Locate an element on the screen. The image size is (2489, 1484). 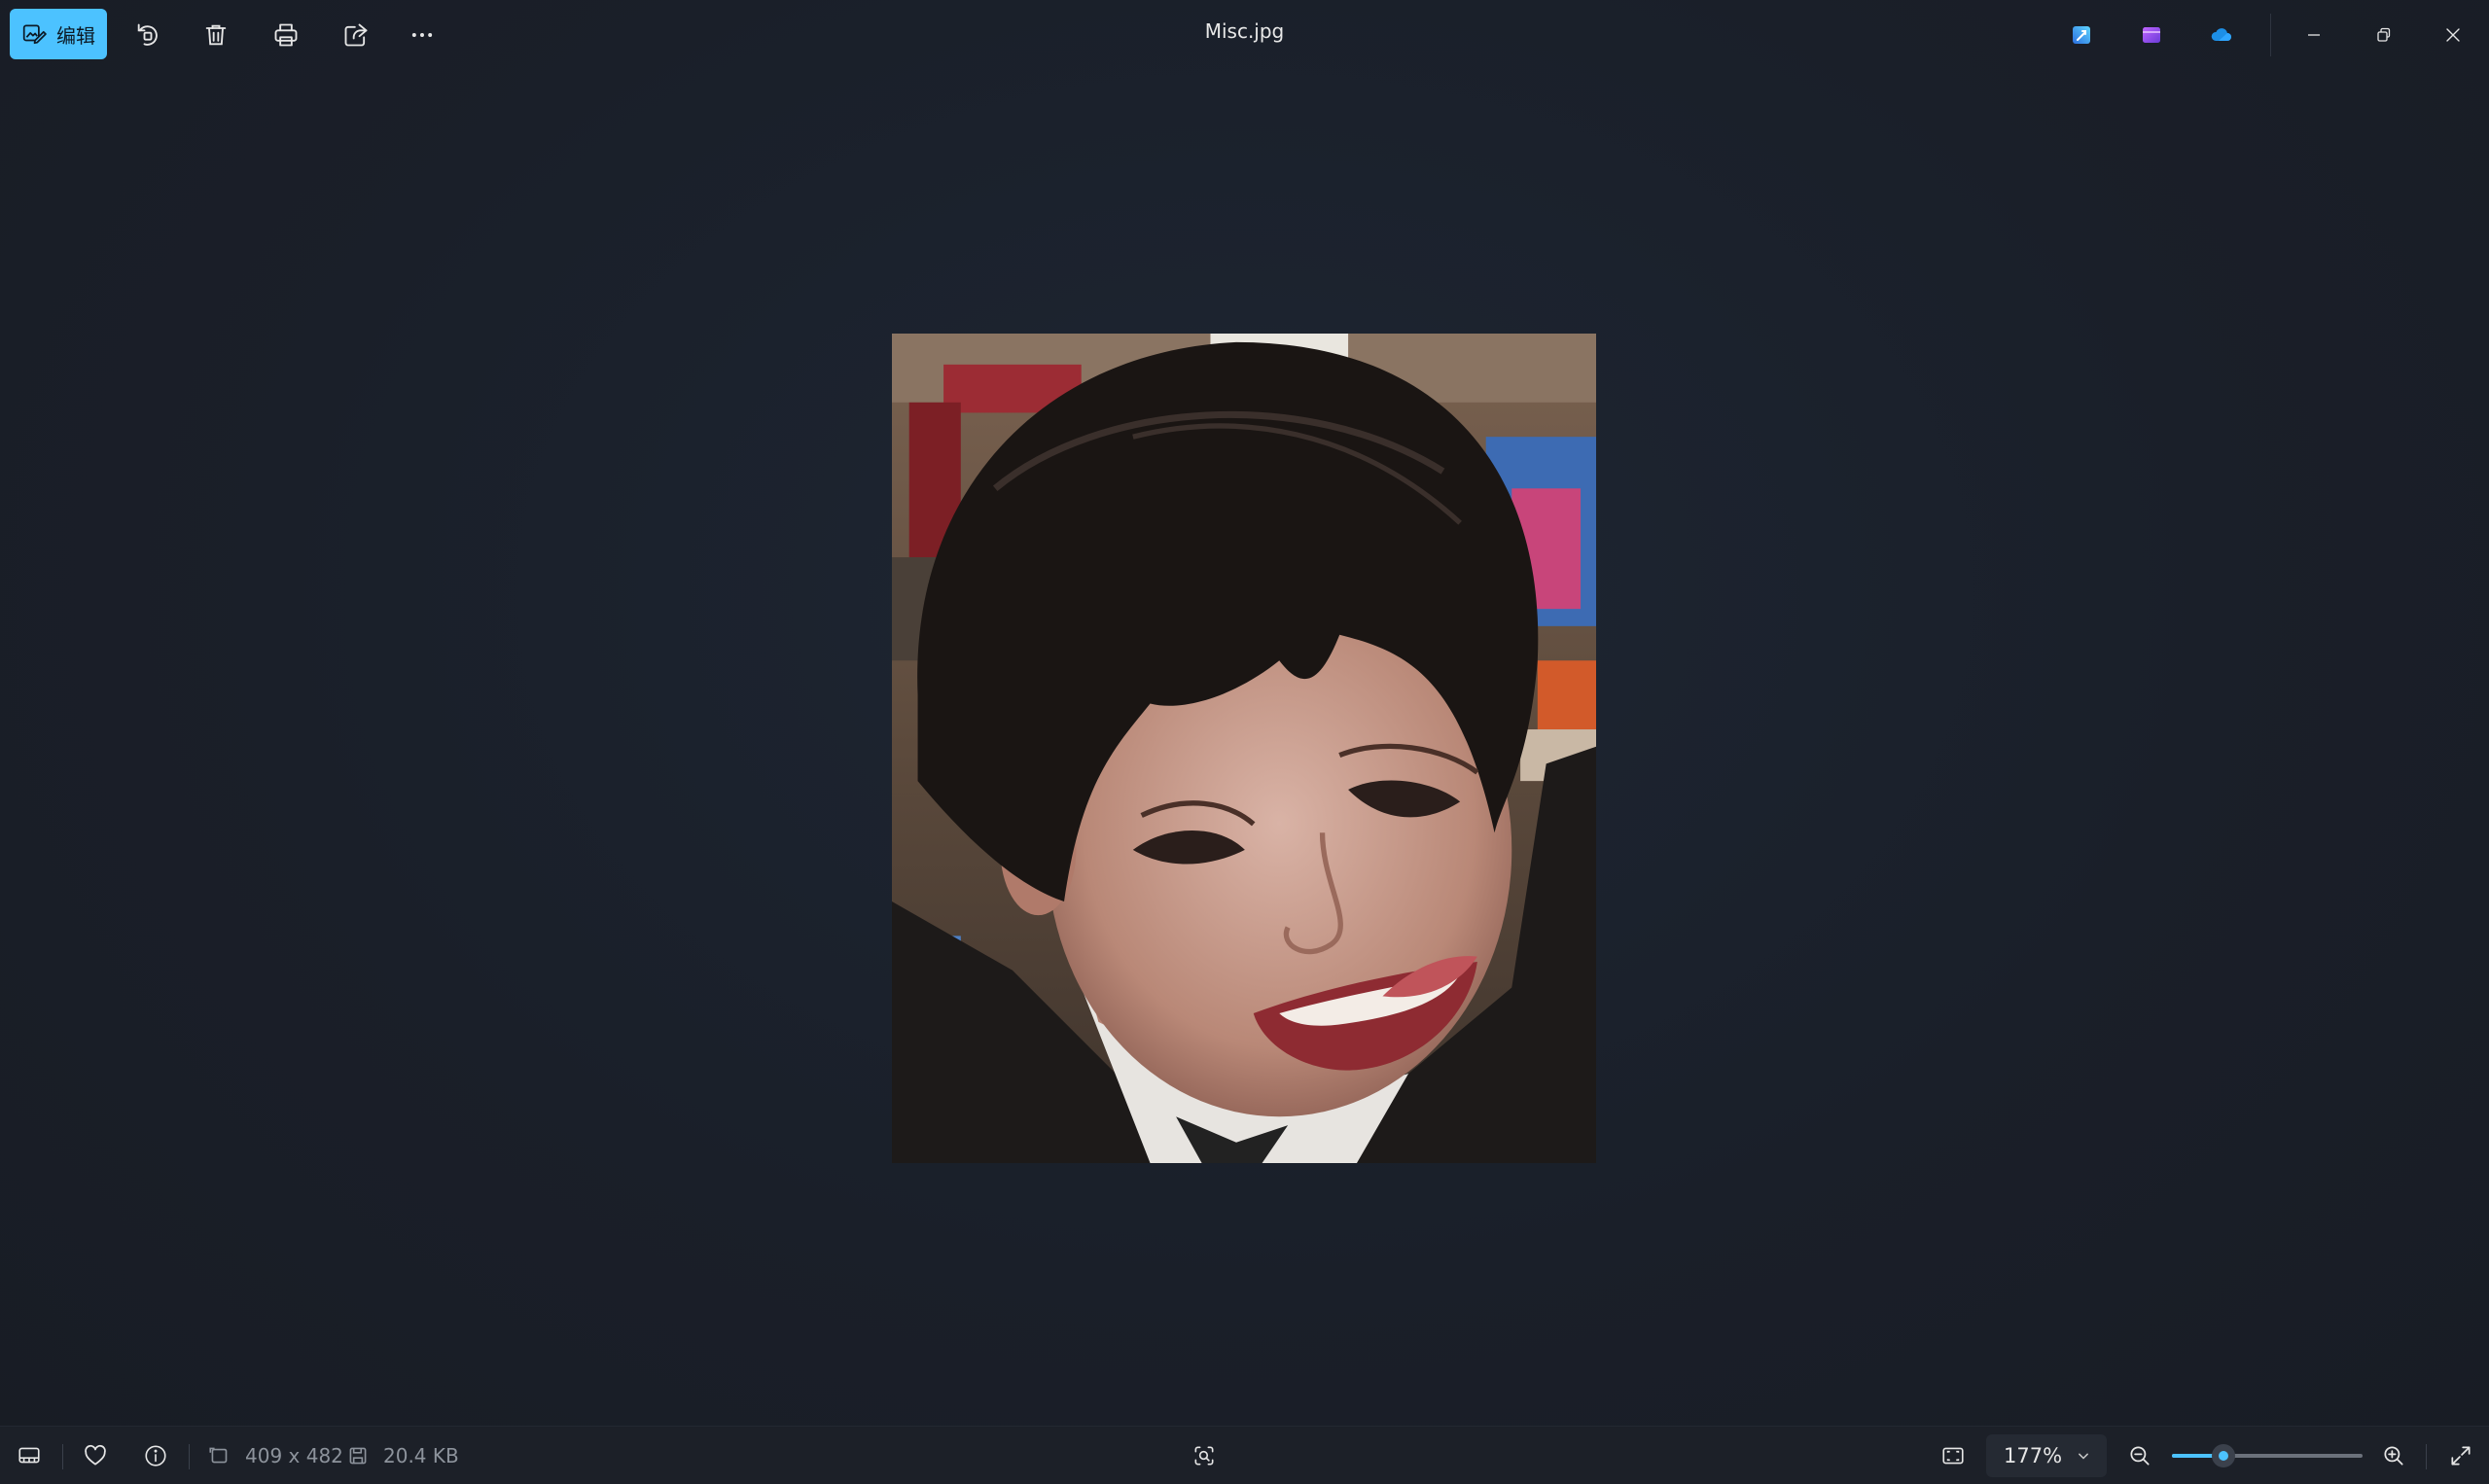
image-dimensions: 409 x 482 is located at coordinates (294, 1456).